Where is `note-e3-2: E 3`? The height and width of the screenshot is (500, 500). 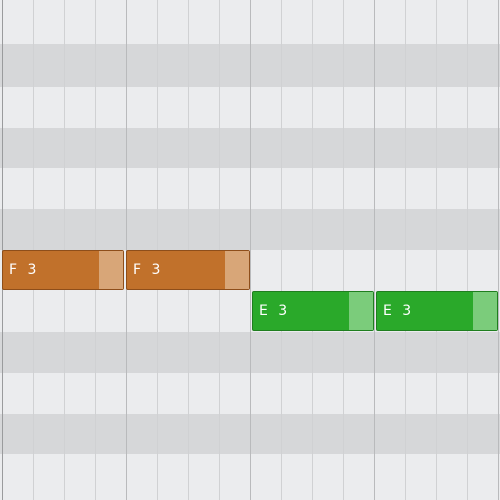
note-e3-2: E 3 is located at coordinates (437, 311).